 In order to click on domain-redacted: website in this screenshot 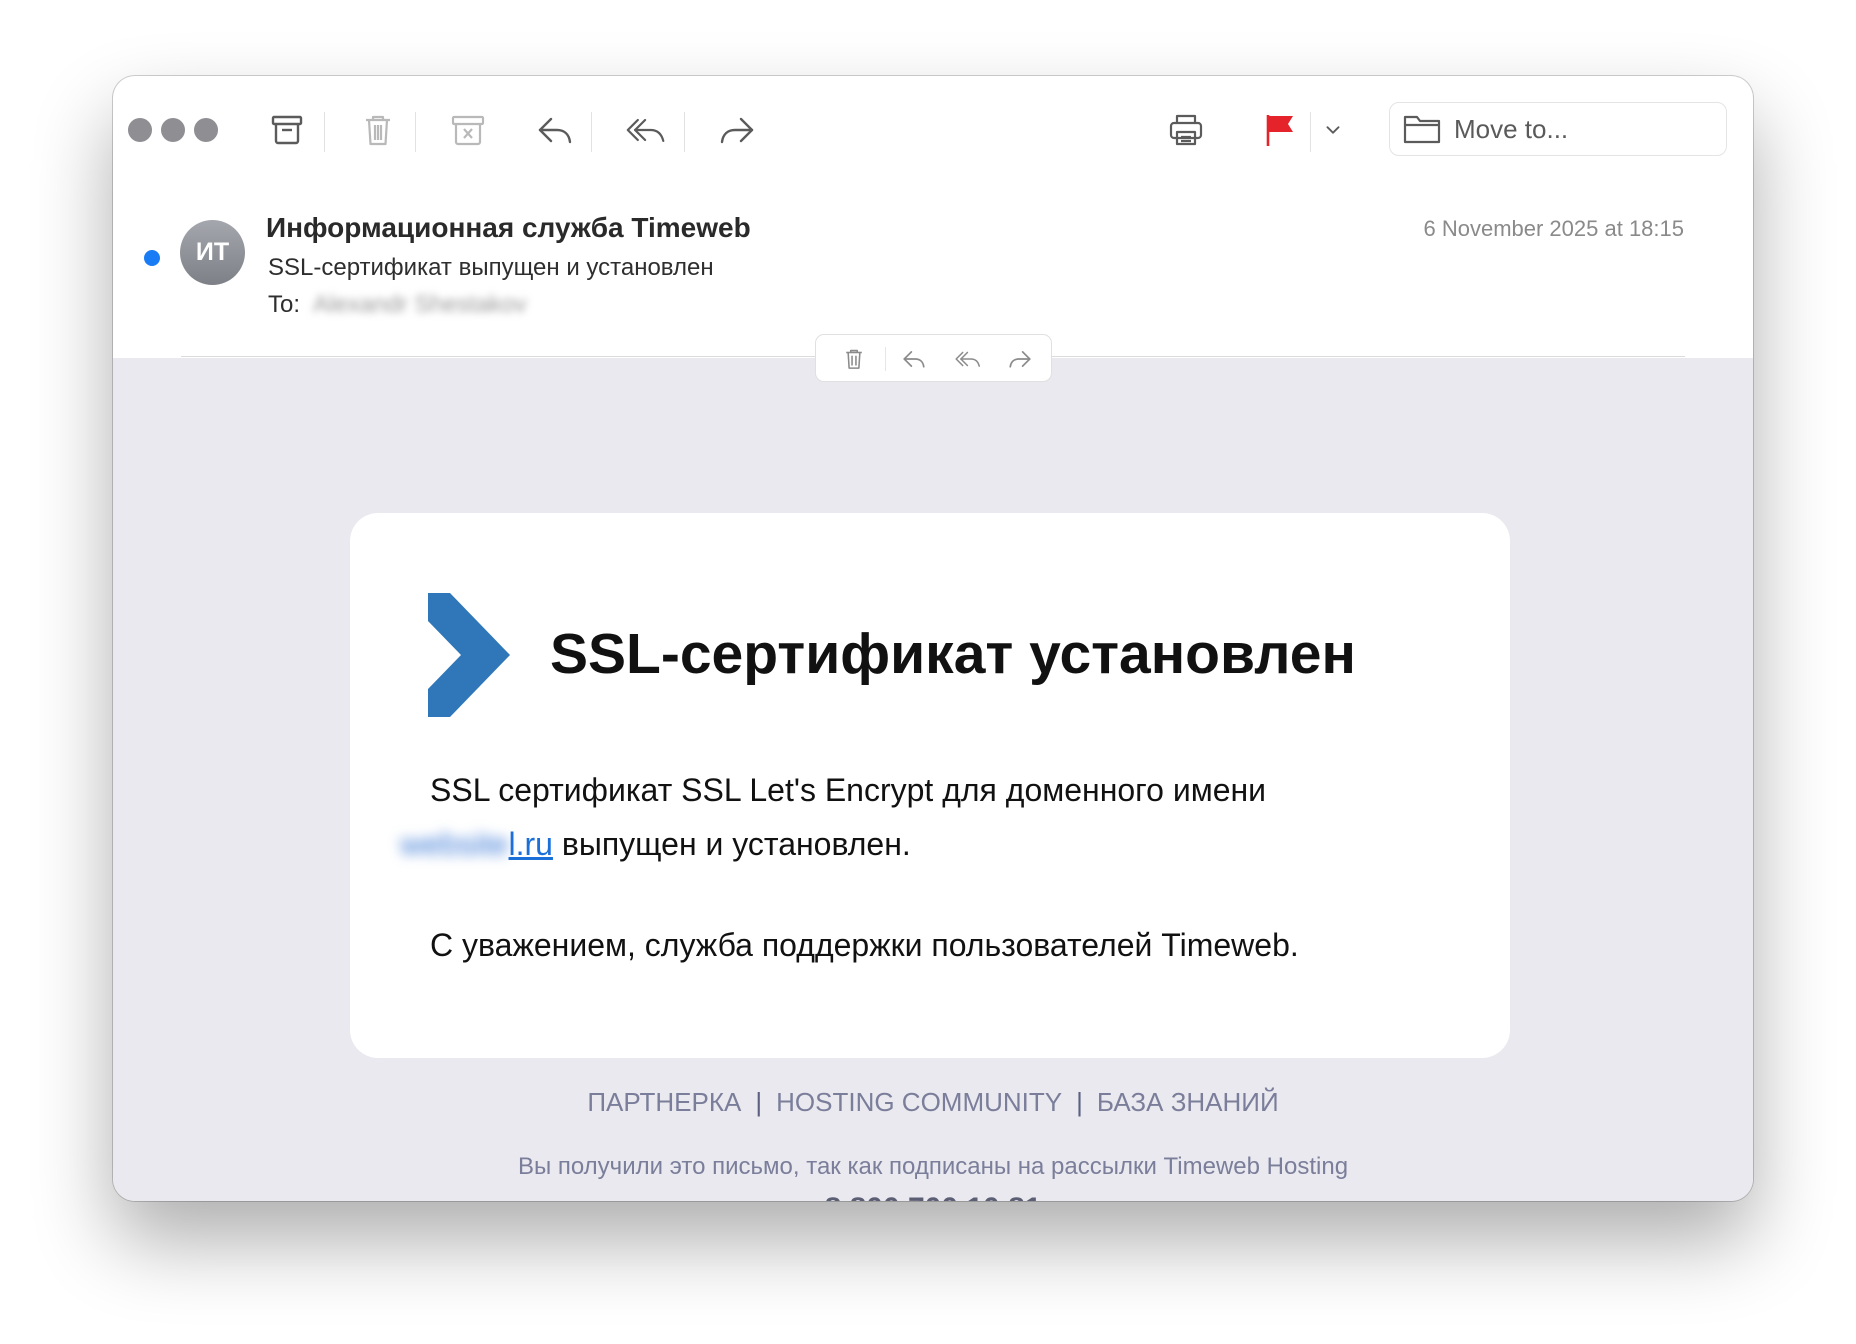, I will do `click(454, 844)`.